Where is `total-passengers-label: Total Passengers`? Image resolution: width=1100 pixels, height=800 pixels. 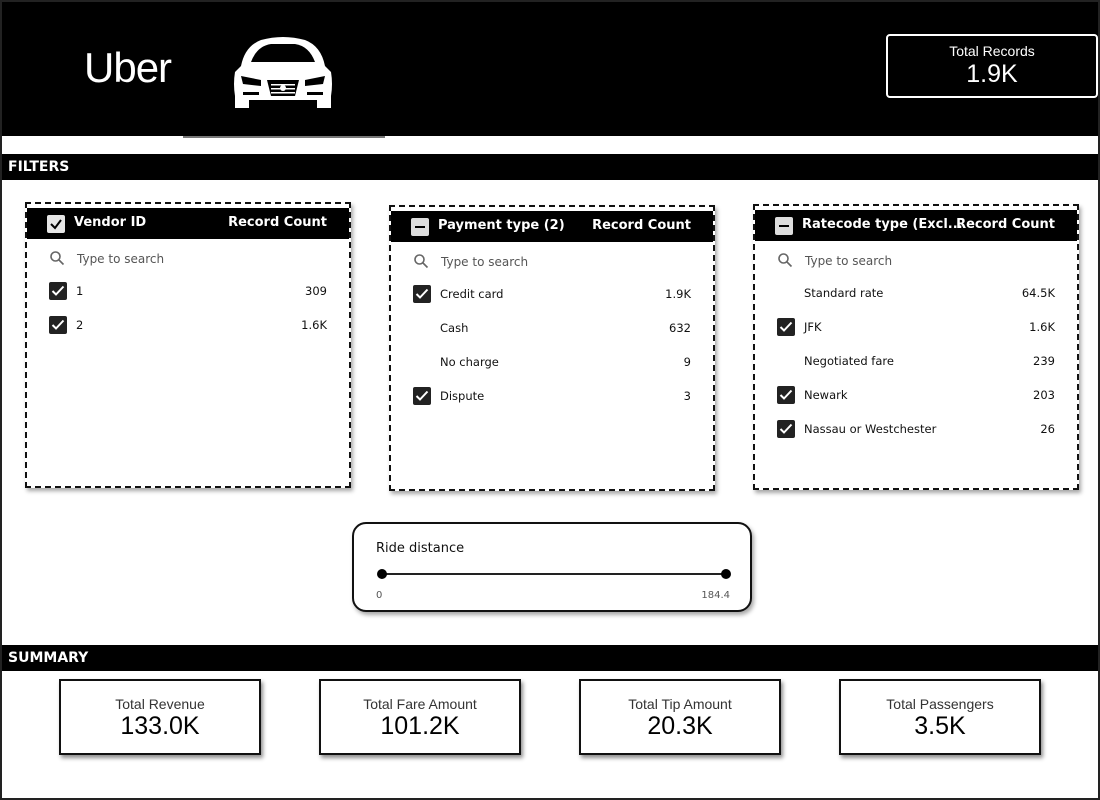 total-passengers-label: Total Passengers is located at coordinates (940, 704).